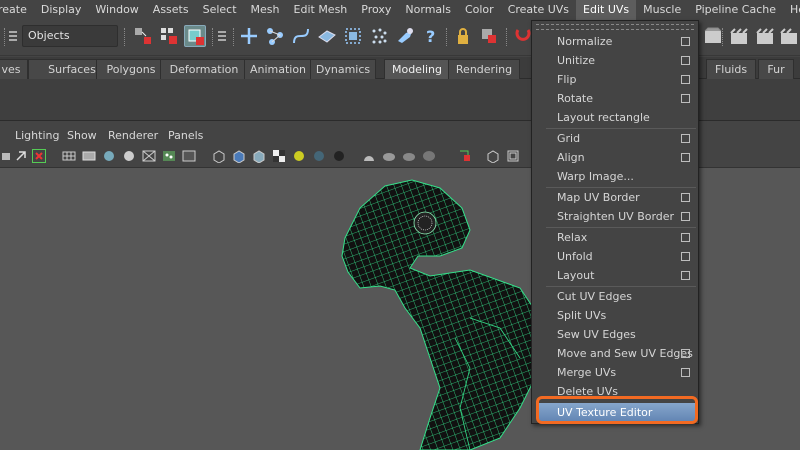 Image resolution: width=800 pixels, height=450 pixels. I want to click on ambient-occlusion-icon, so click(339, 156).